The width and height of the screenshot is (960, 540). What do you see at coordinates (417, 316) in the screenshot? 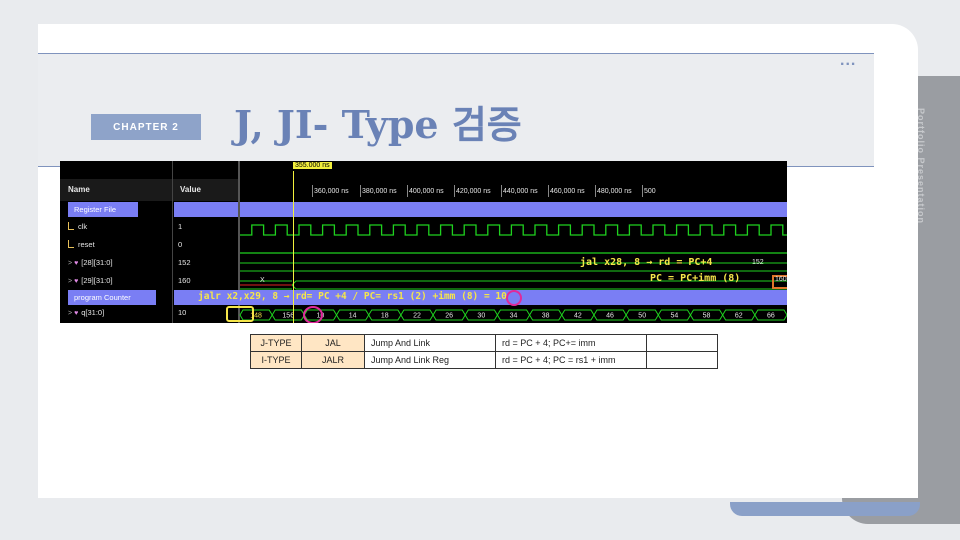
I see `pc-bus-value: 22` at bounding box center [417, 316].